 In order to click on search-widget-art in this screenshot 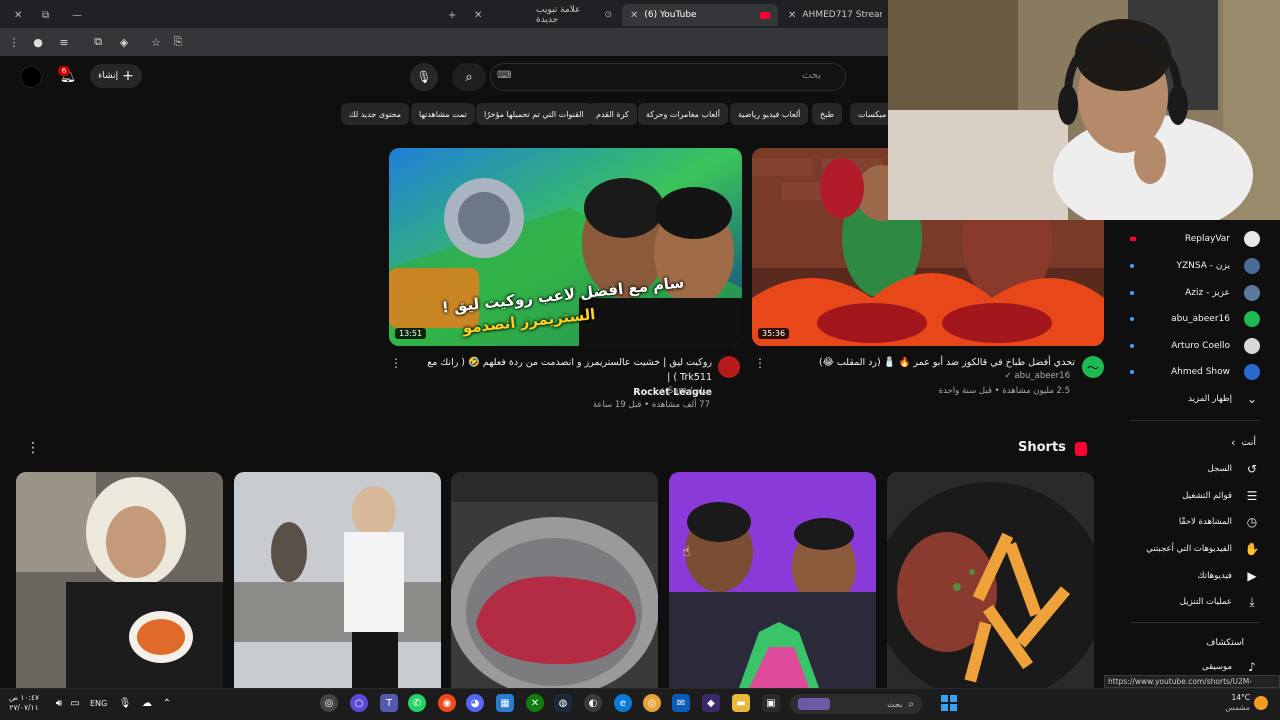, I will do `click(814, 704)`.